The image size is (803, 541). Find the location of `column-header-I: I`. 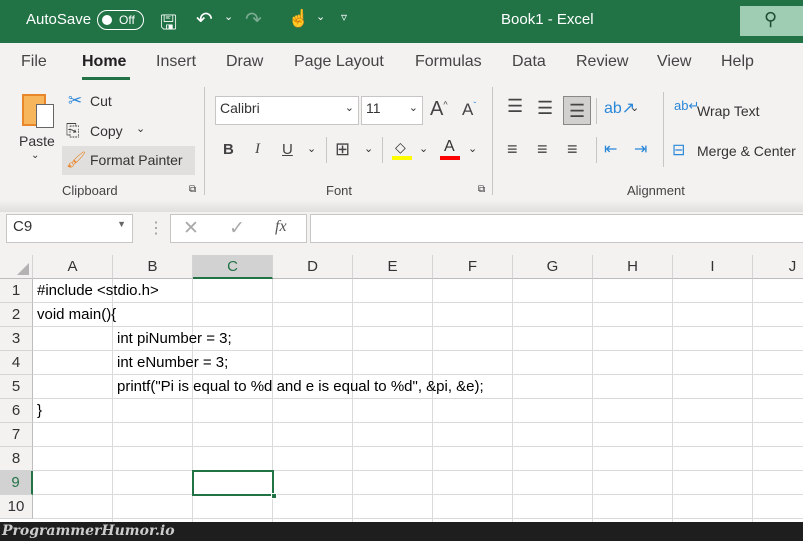

column-header-I: I is located at coordinates (713, 267).